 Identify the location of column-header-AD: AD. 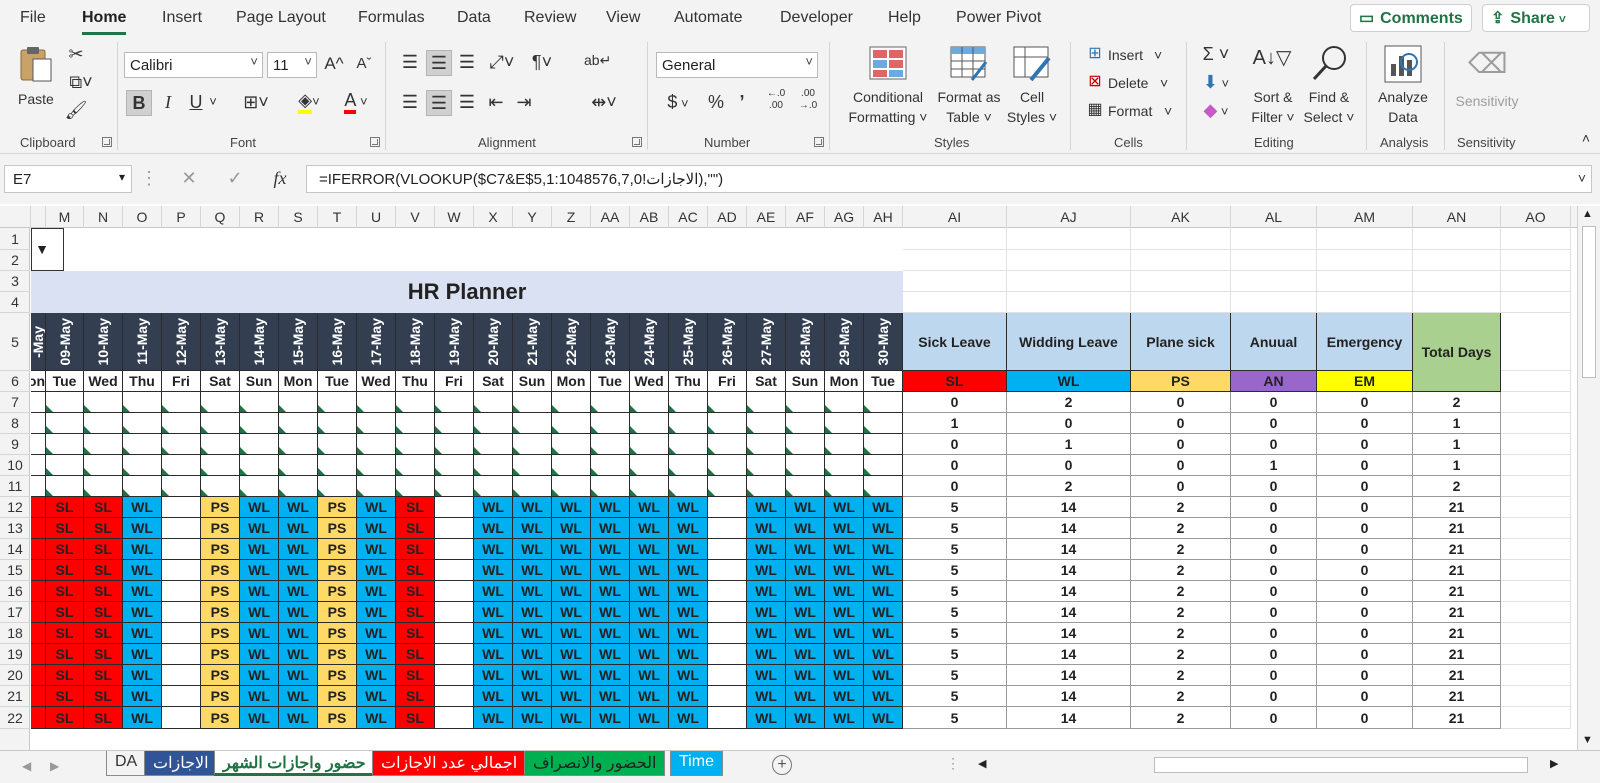
(727, 217).